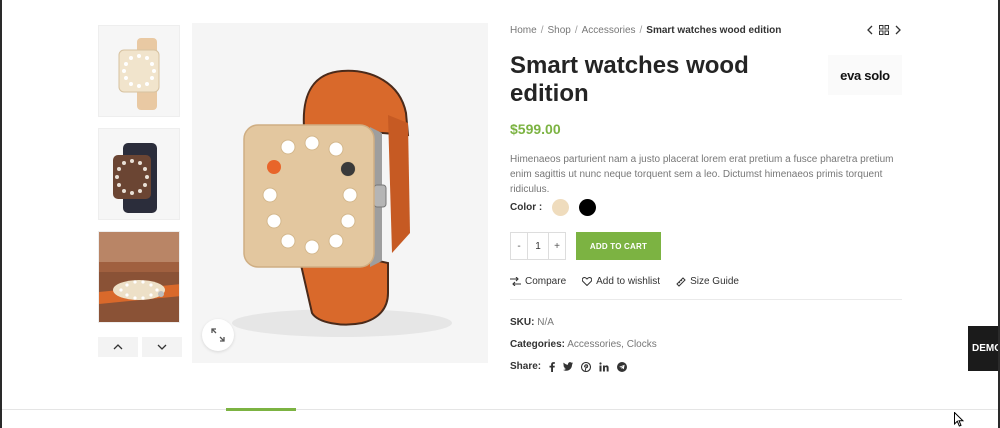 This screenshot has width=1000, height=428. Describe the element at coordinates (545, 322) in the screenshot. I see `sku-value: N/A` at that location.